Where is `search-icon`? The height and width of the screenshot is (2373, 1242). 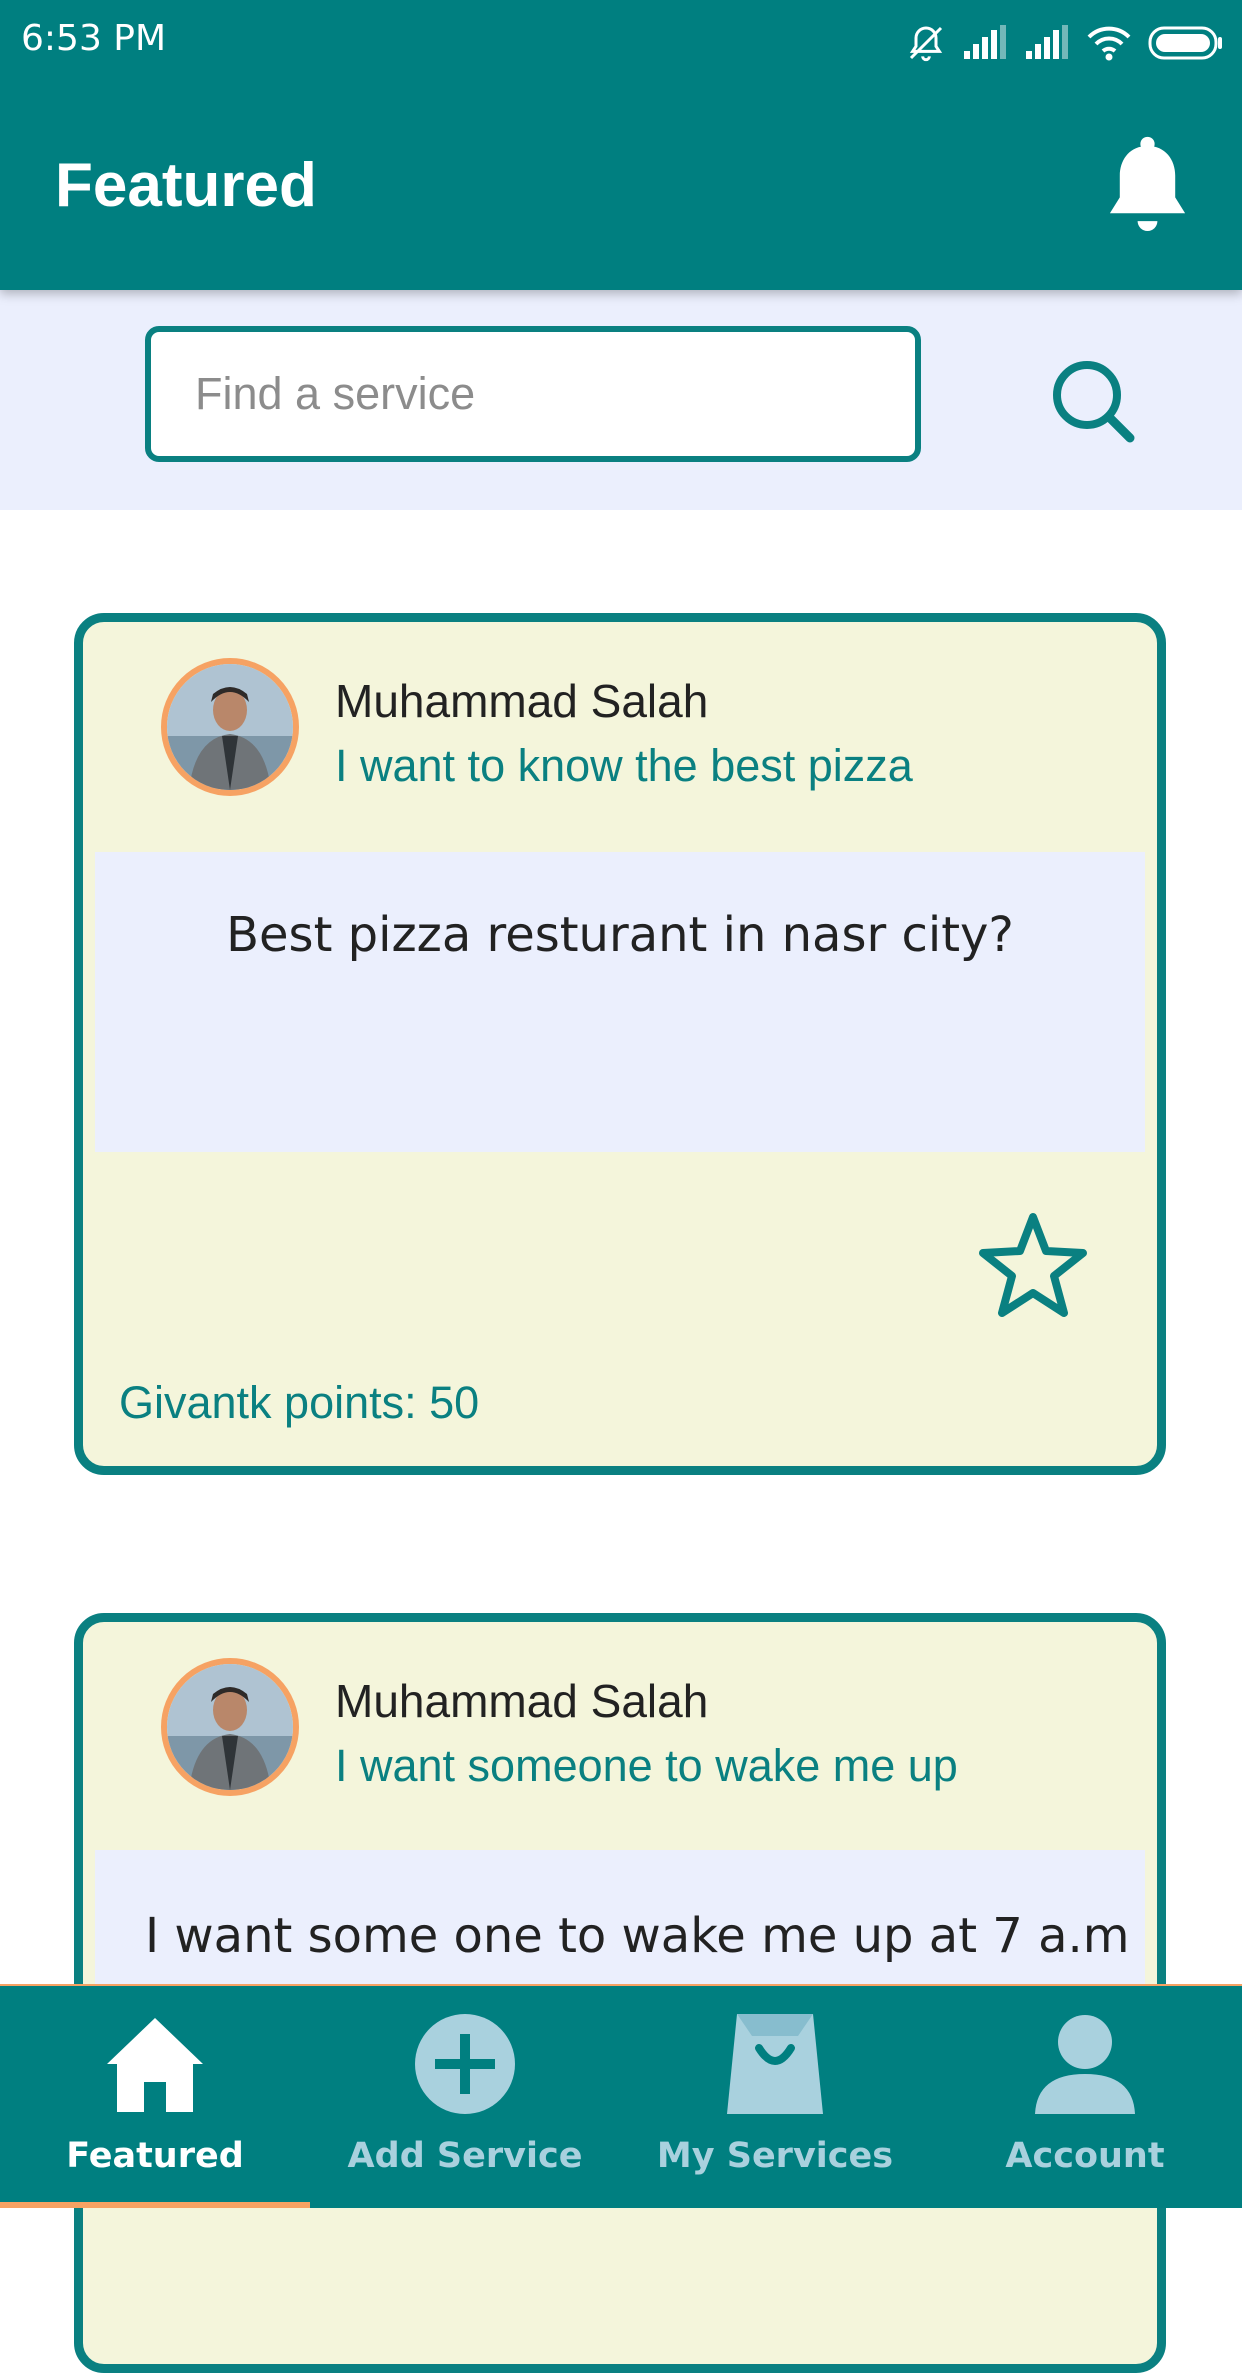
search-icon is located at coordinates (1093, 401).